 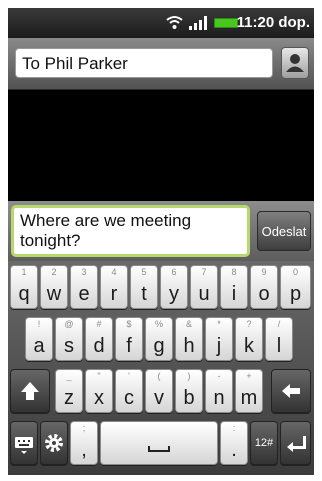 I want to click on symbols-key: 12#, so click(x=264, y=443).